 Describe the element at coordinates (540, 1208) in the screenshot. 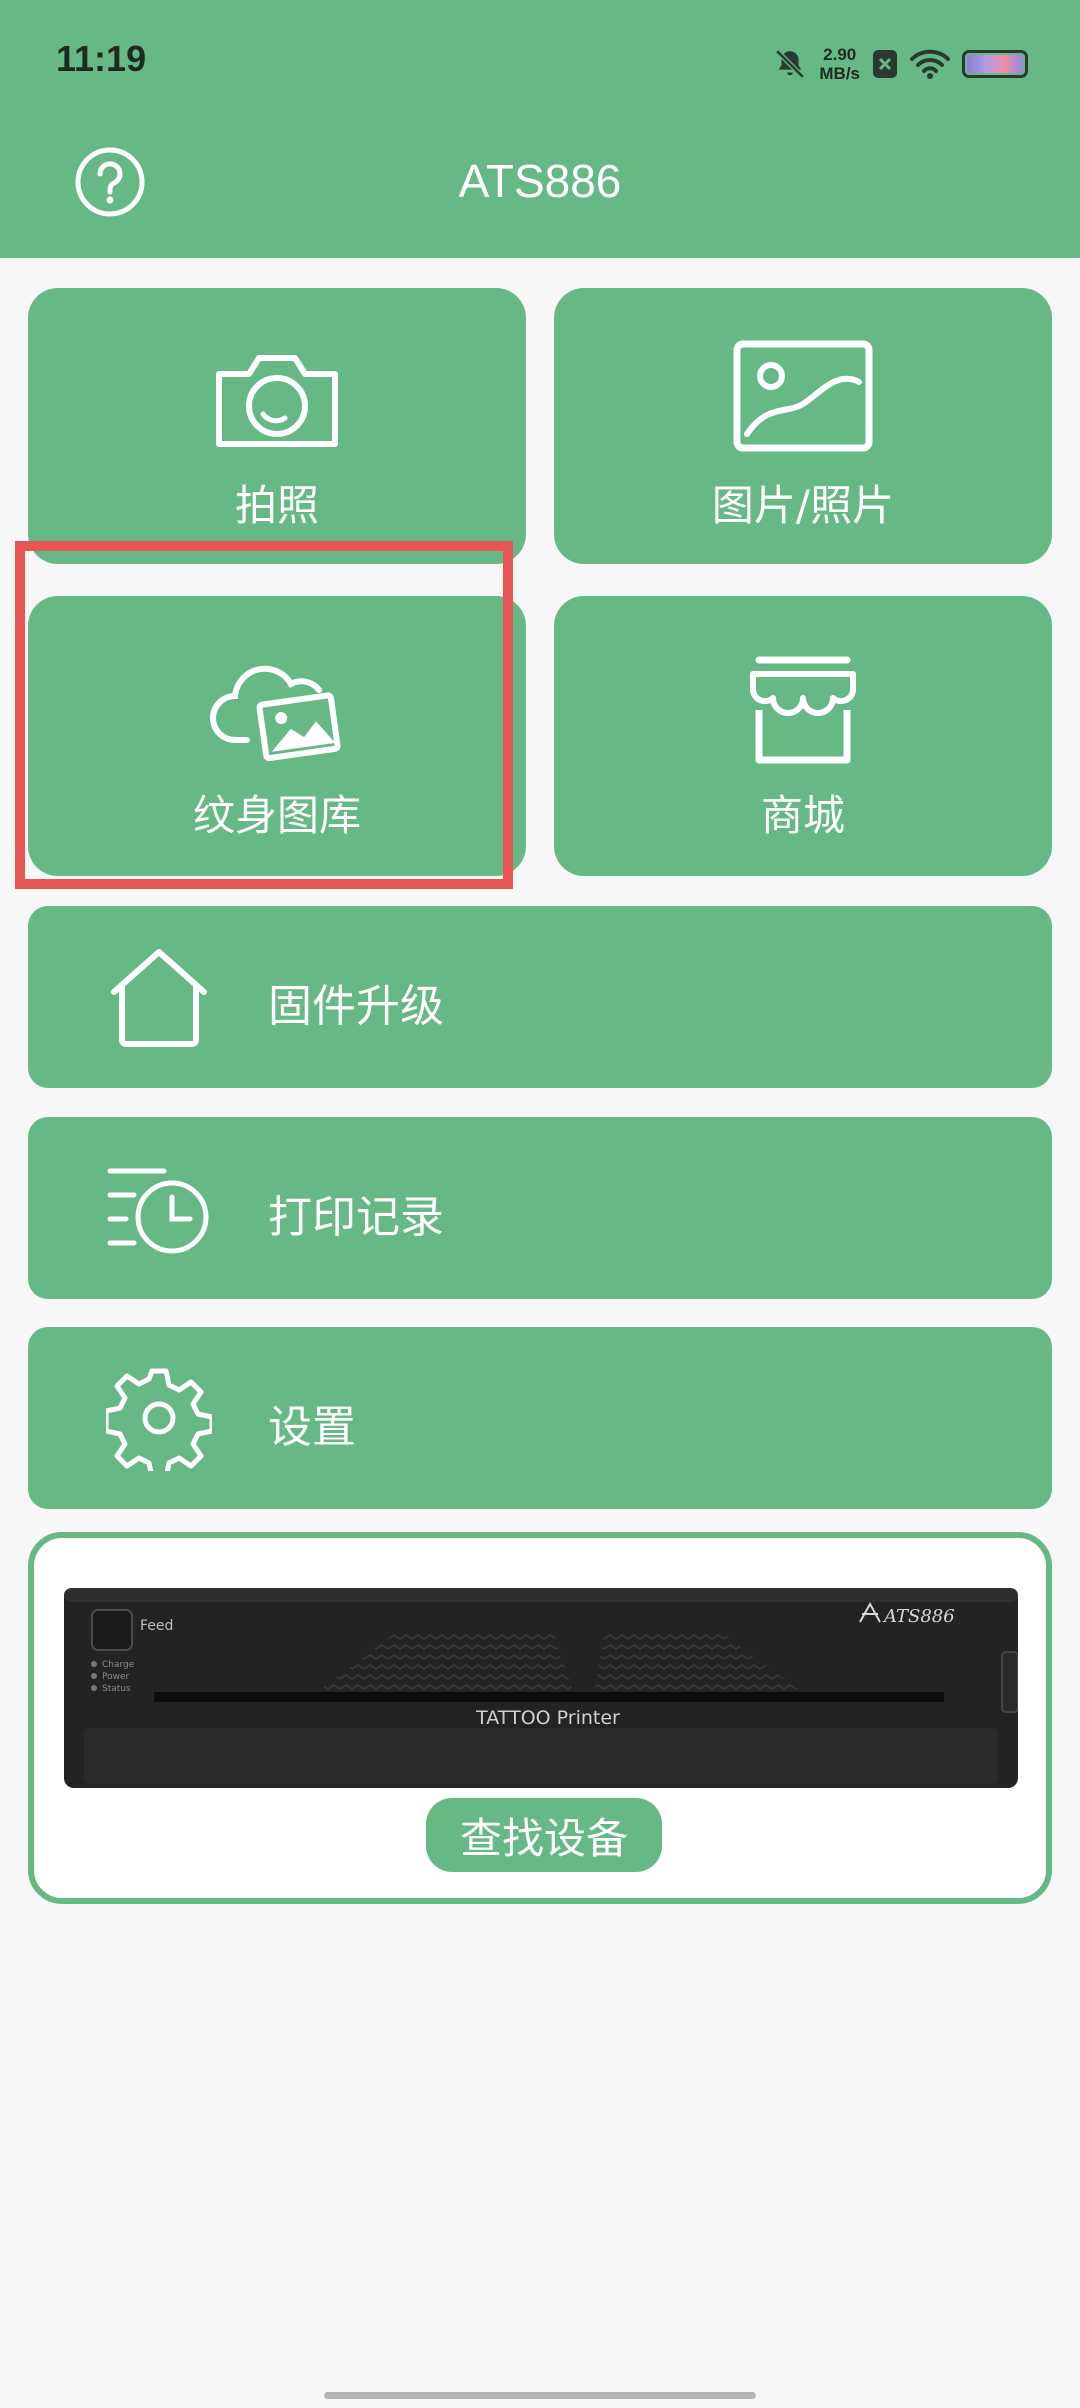

I see `print-history-row: 打印记录` at that location.